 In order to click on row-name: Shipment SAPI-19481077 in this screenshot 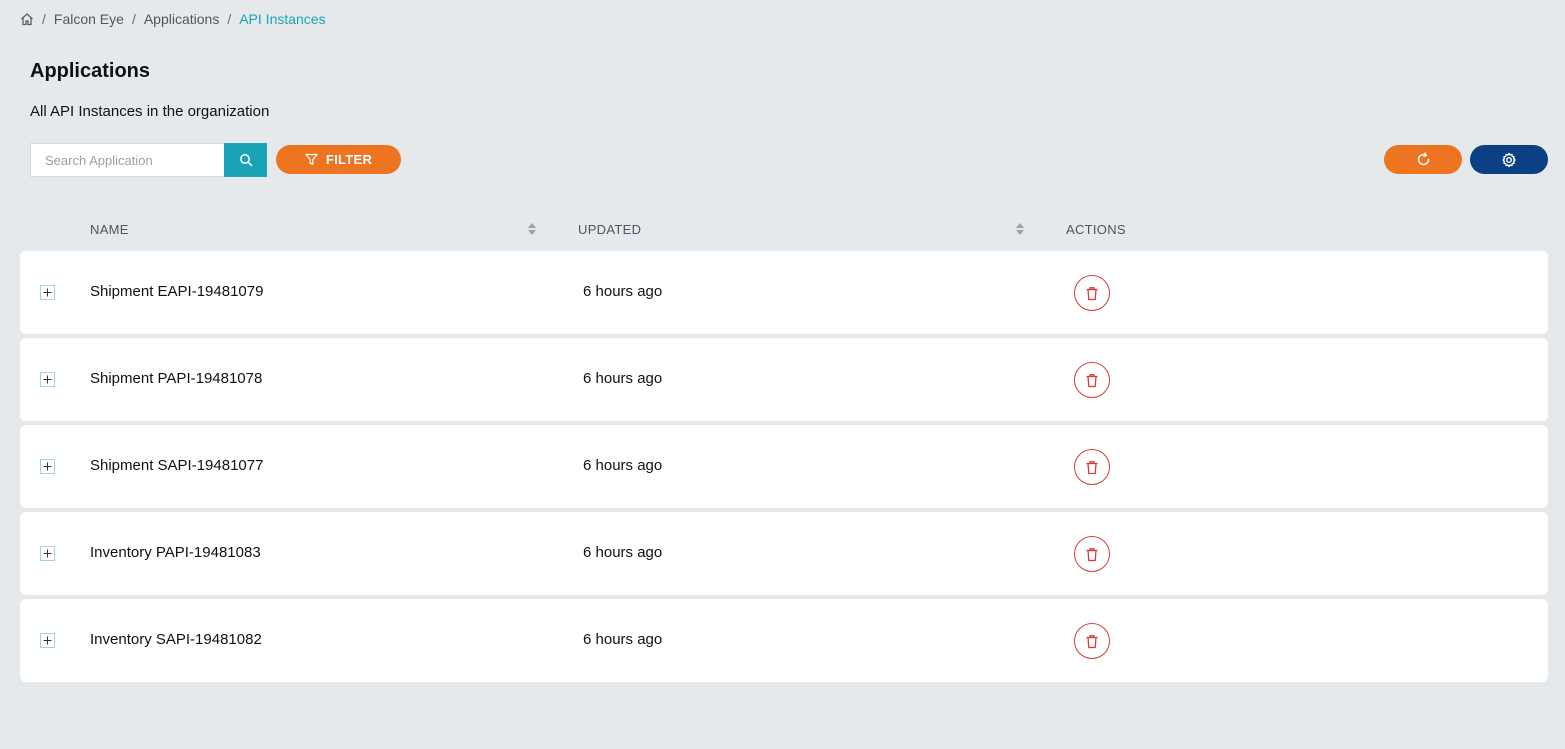, I will do `click(177, 465)`.